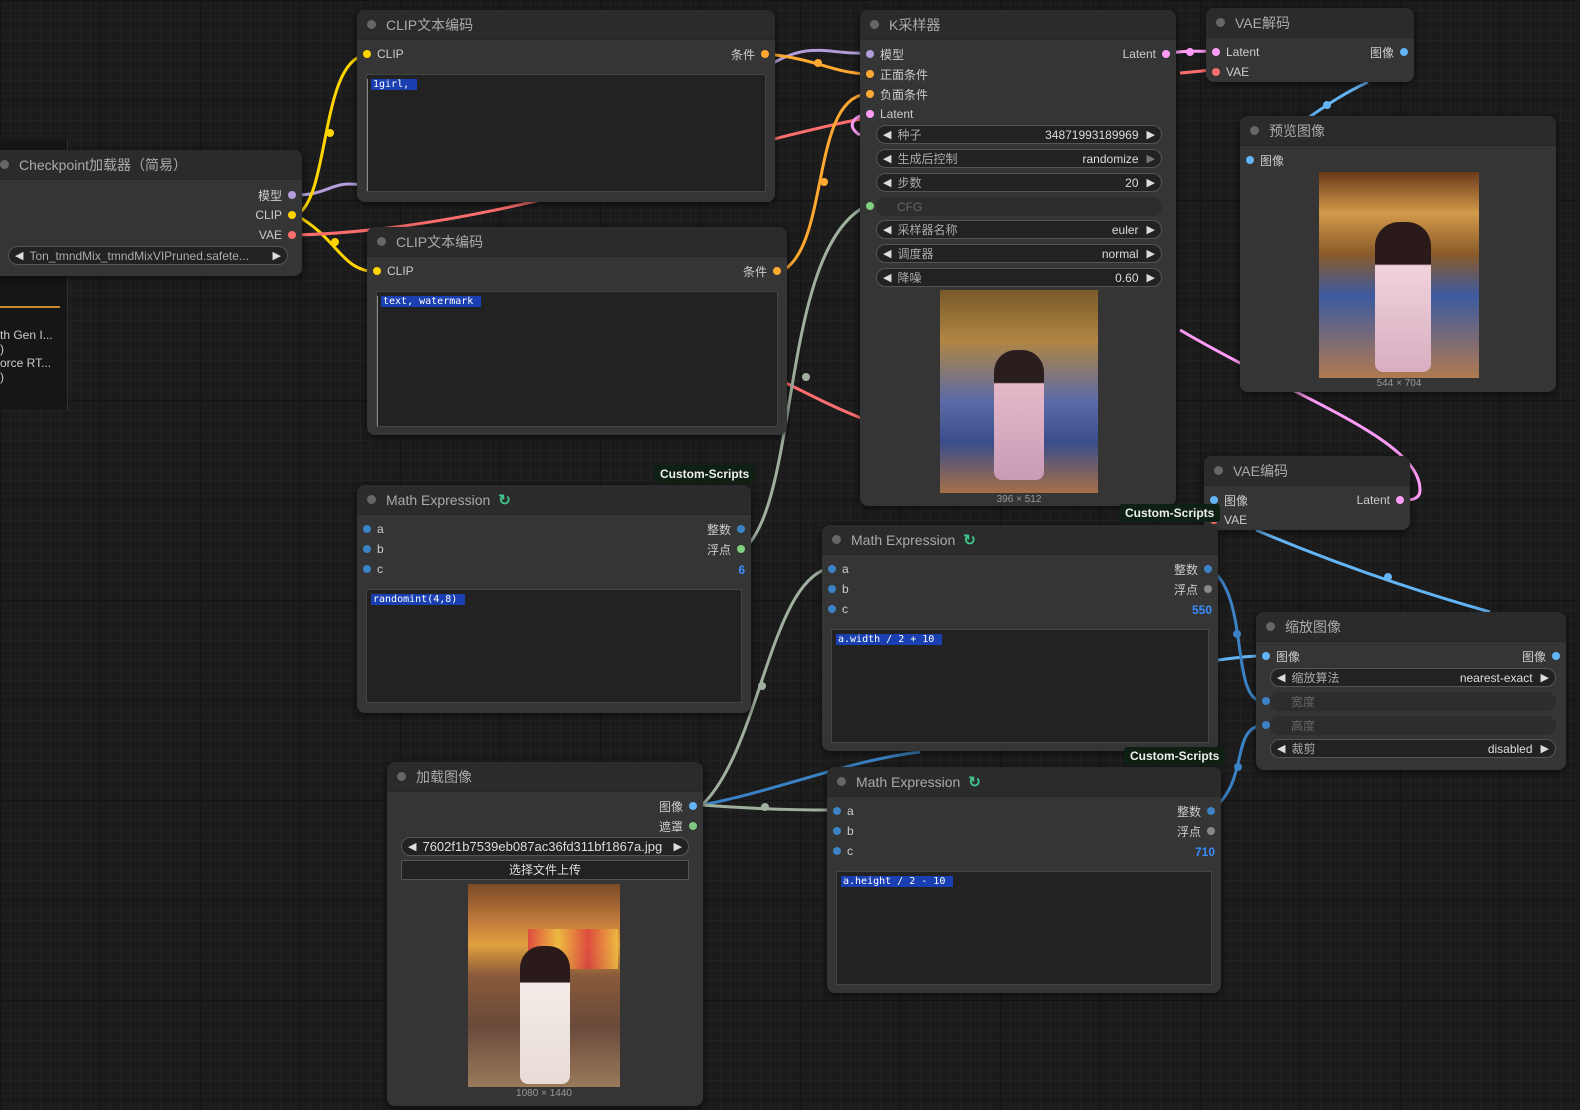 The width and height of the screenshot is (1580, 1110). I want to click on vae-encode-node: VAE编码 图像 Latent VAE, so click(1307, 493).